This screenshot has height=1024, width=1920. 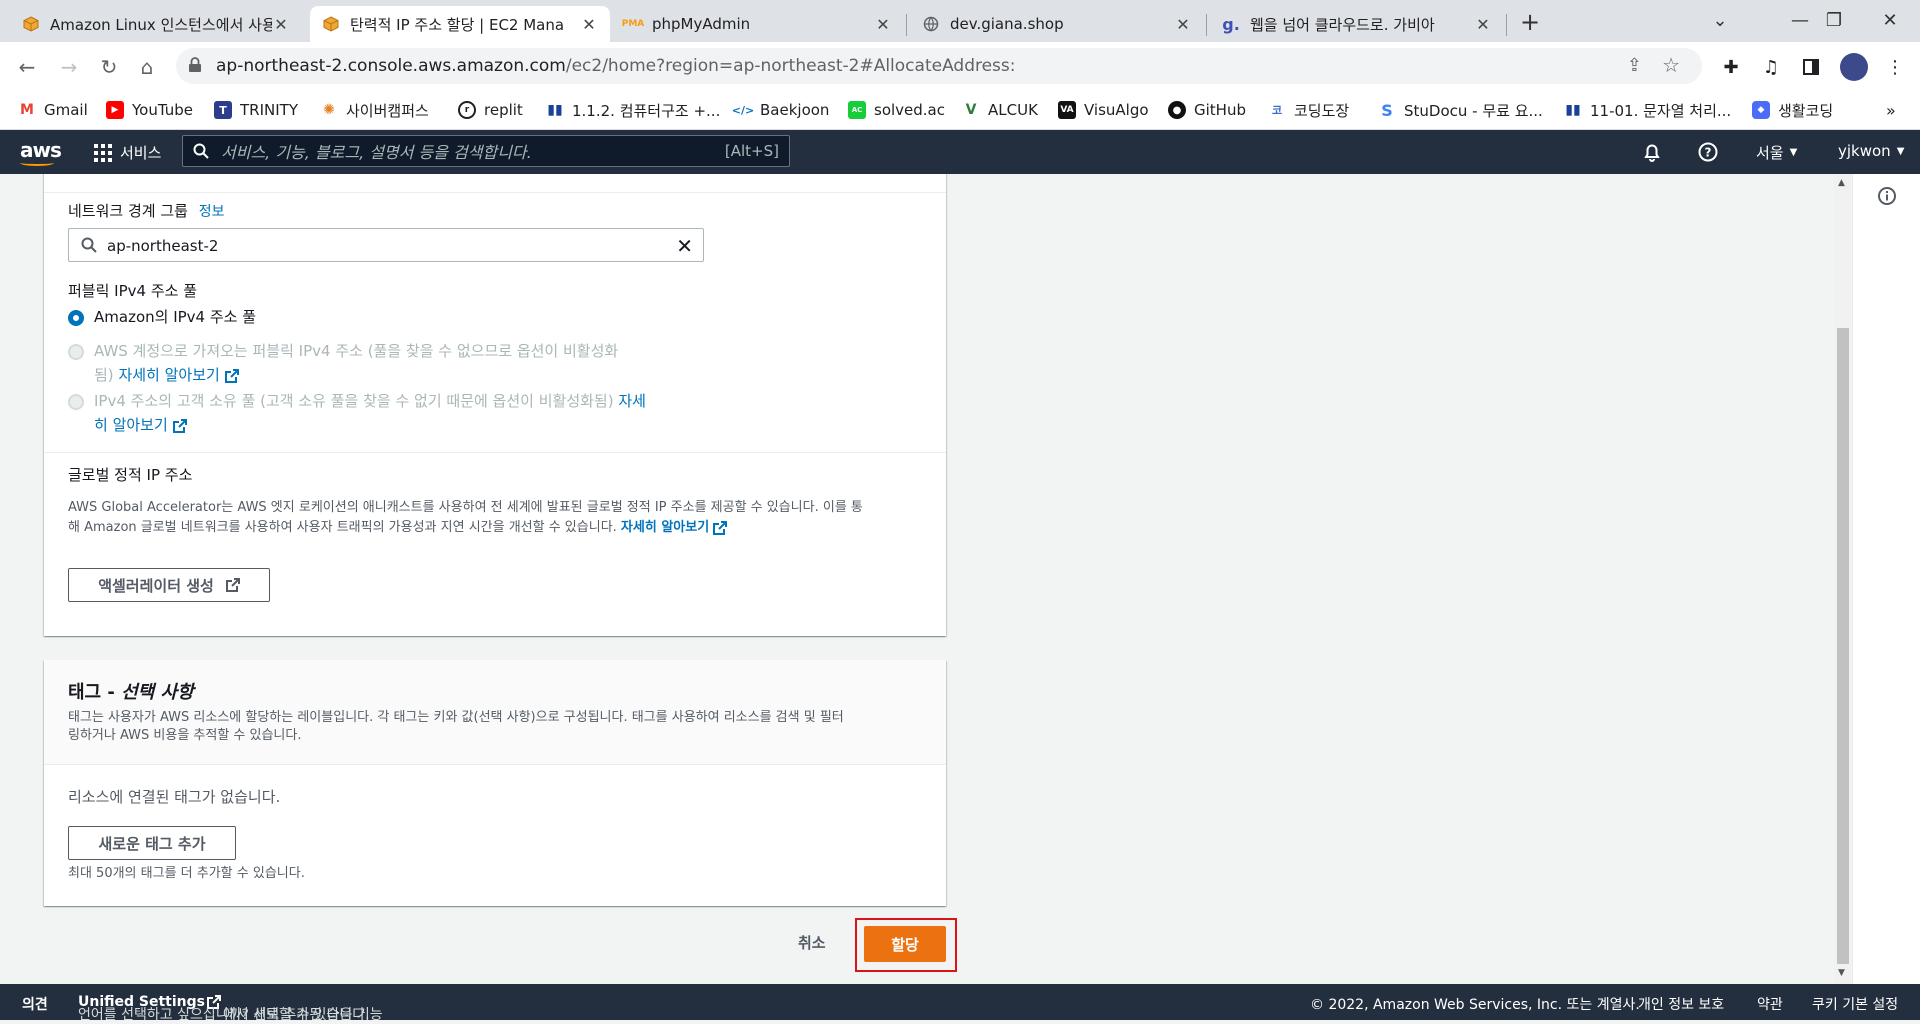 I want to click on bookmark-coding-dojang: 코 코딩도장, so click(x=1308, y=110).